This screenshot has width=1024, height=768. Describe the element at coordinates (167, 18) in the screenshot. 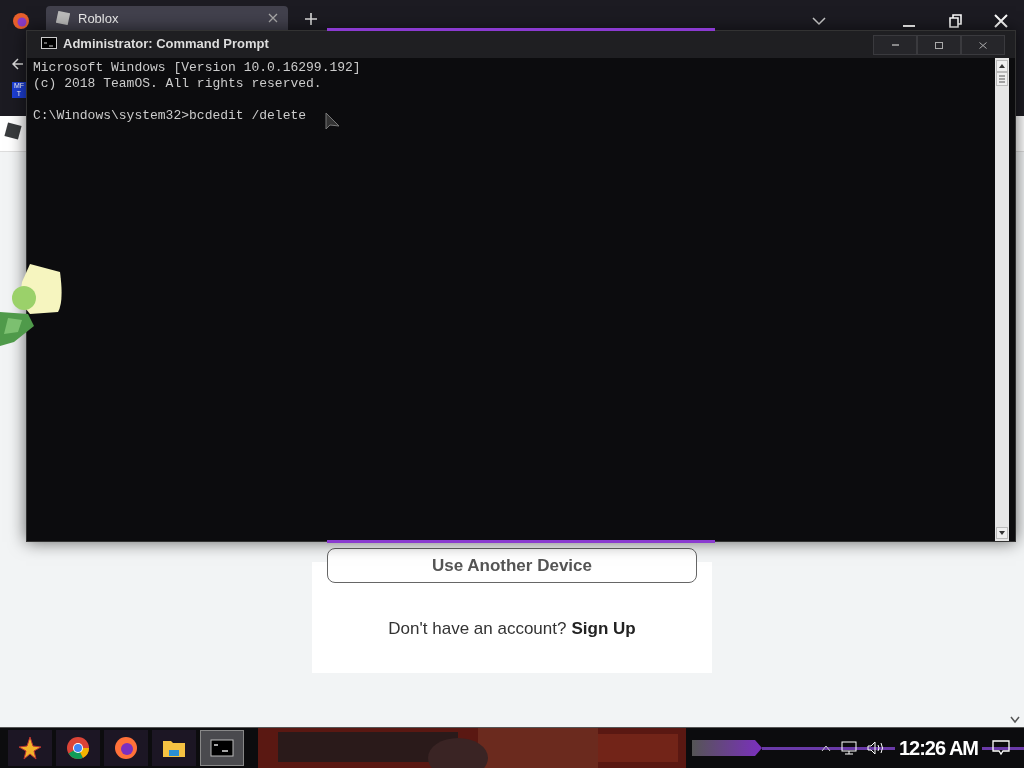

I see `browser-tab: Roblox` at that location.